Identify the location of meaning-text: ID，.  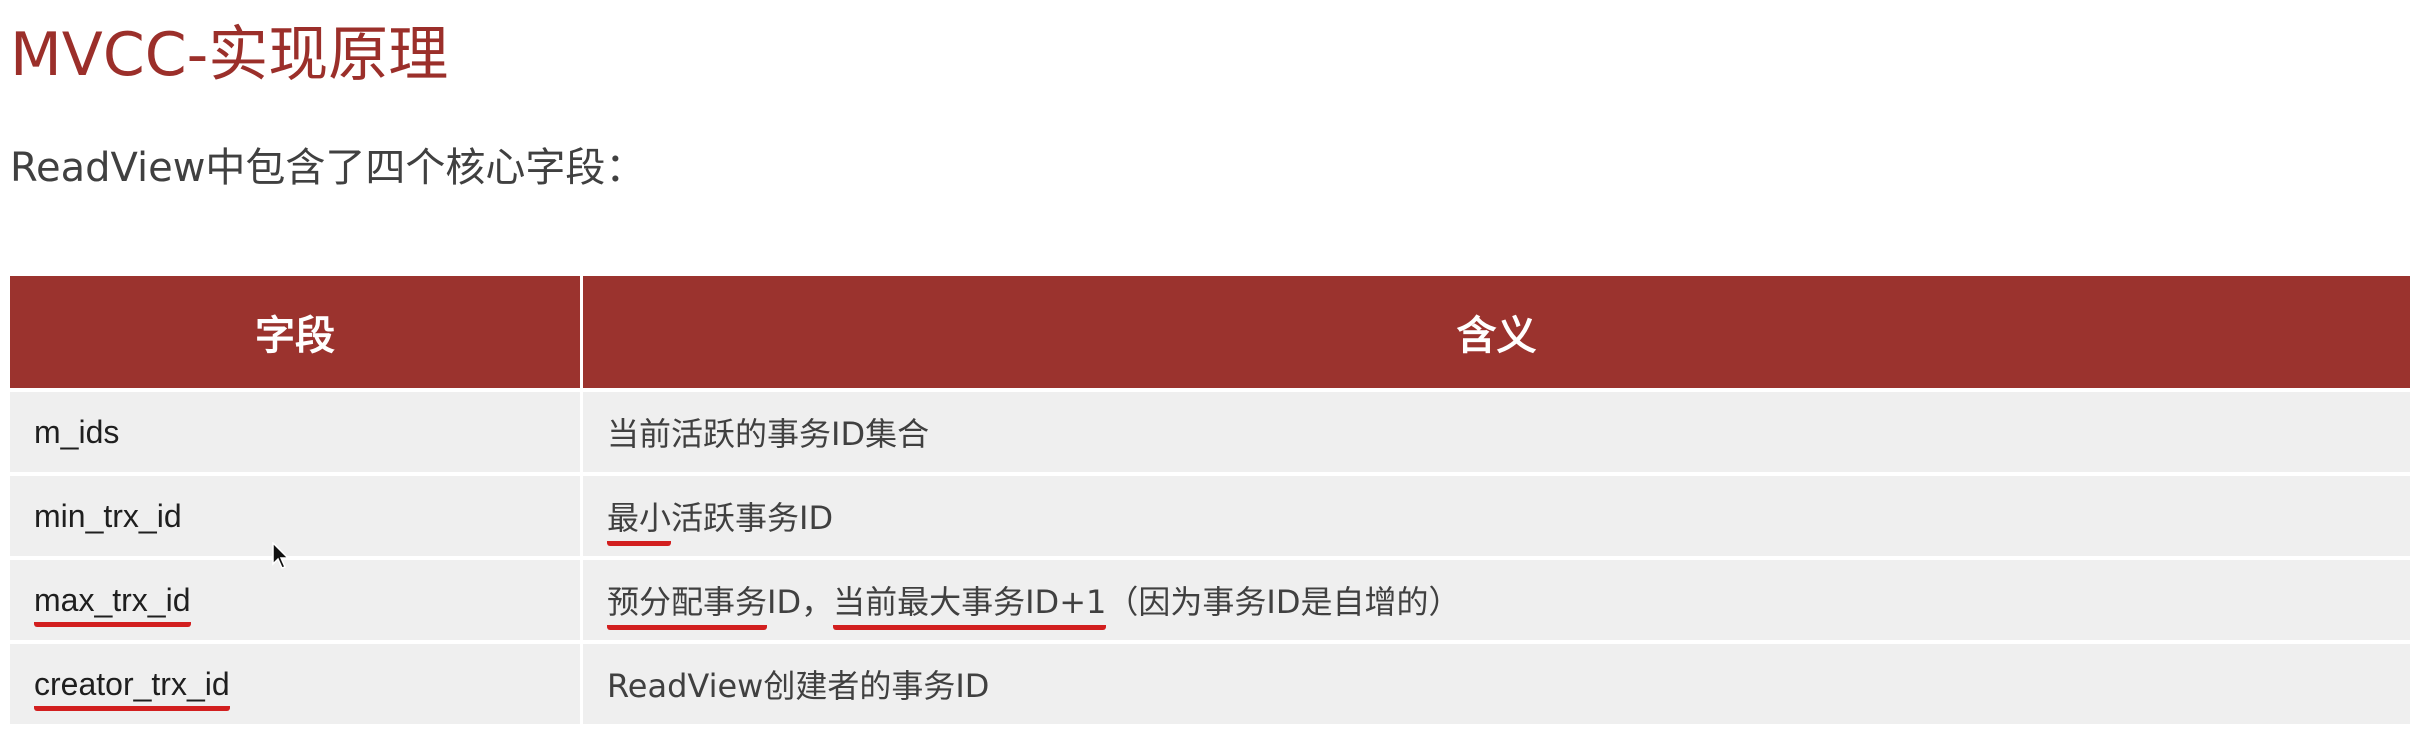
(800, 602).